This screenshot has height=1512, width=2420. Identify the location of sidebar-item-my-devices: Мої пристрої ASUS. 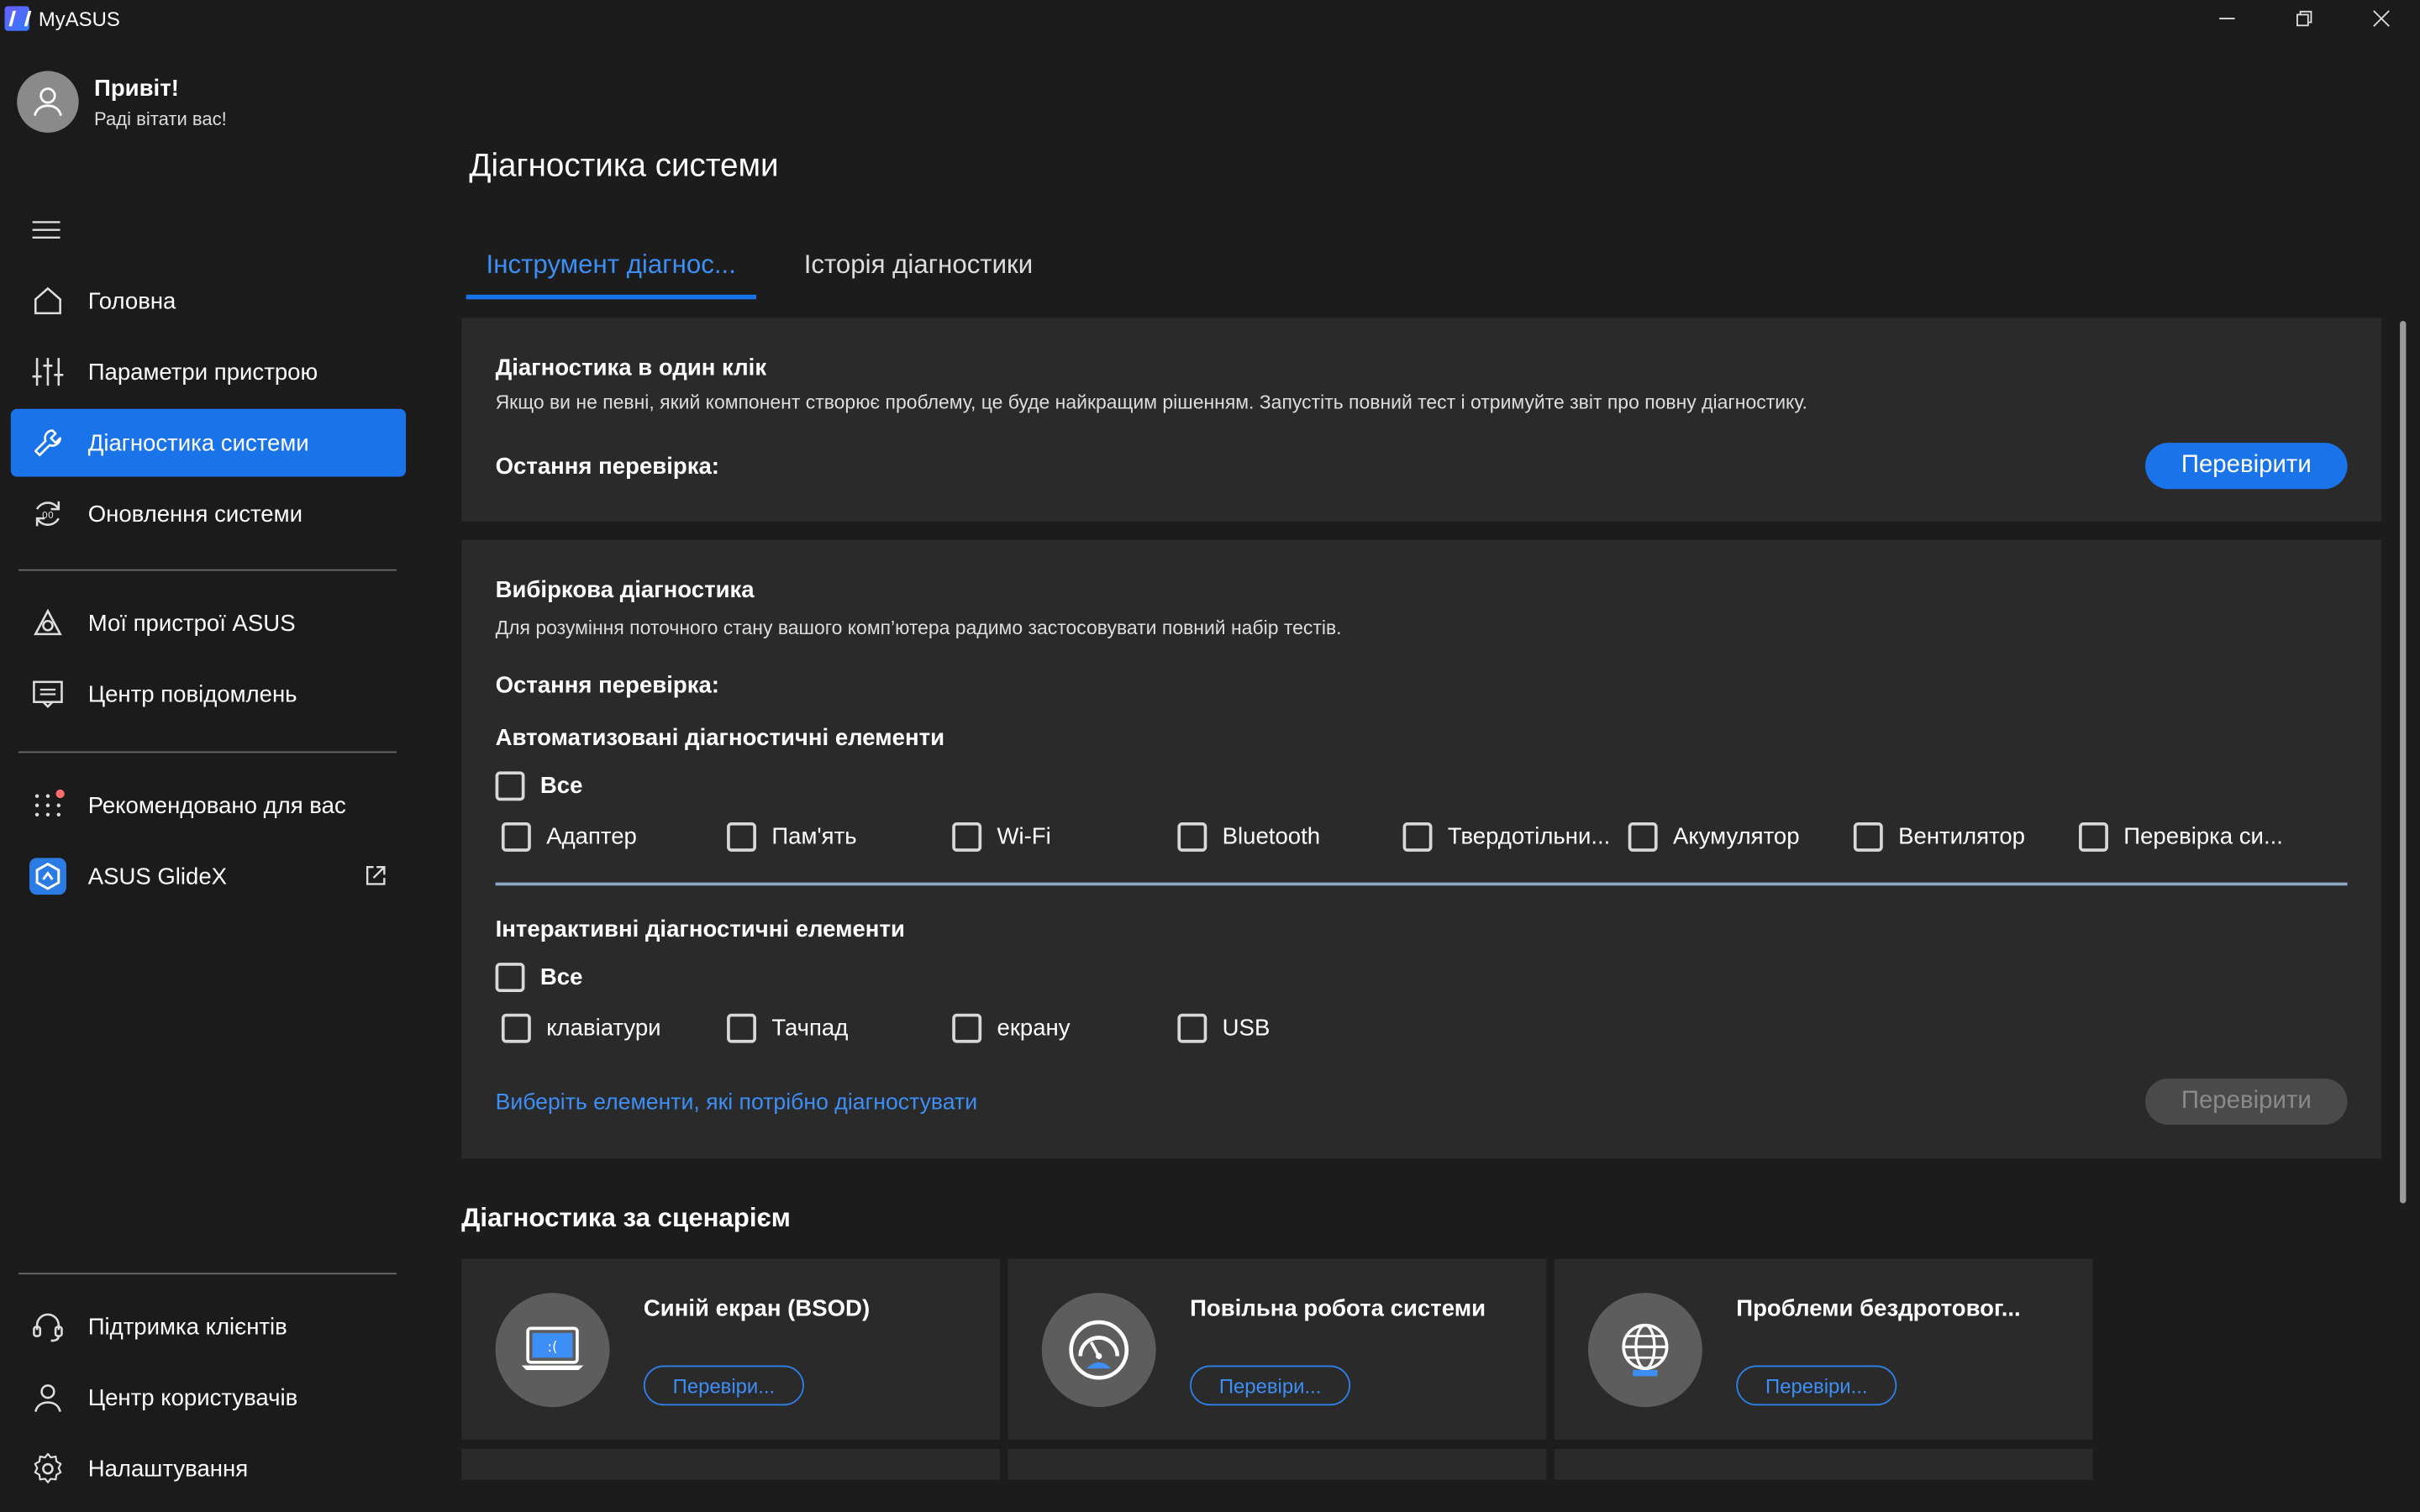
(208, 624).